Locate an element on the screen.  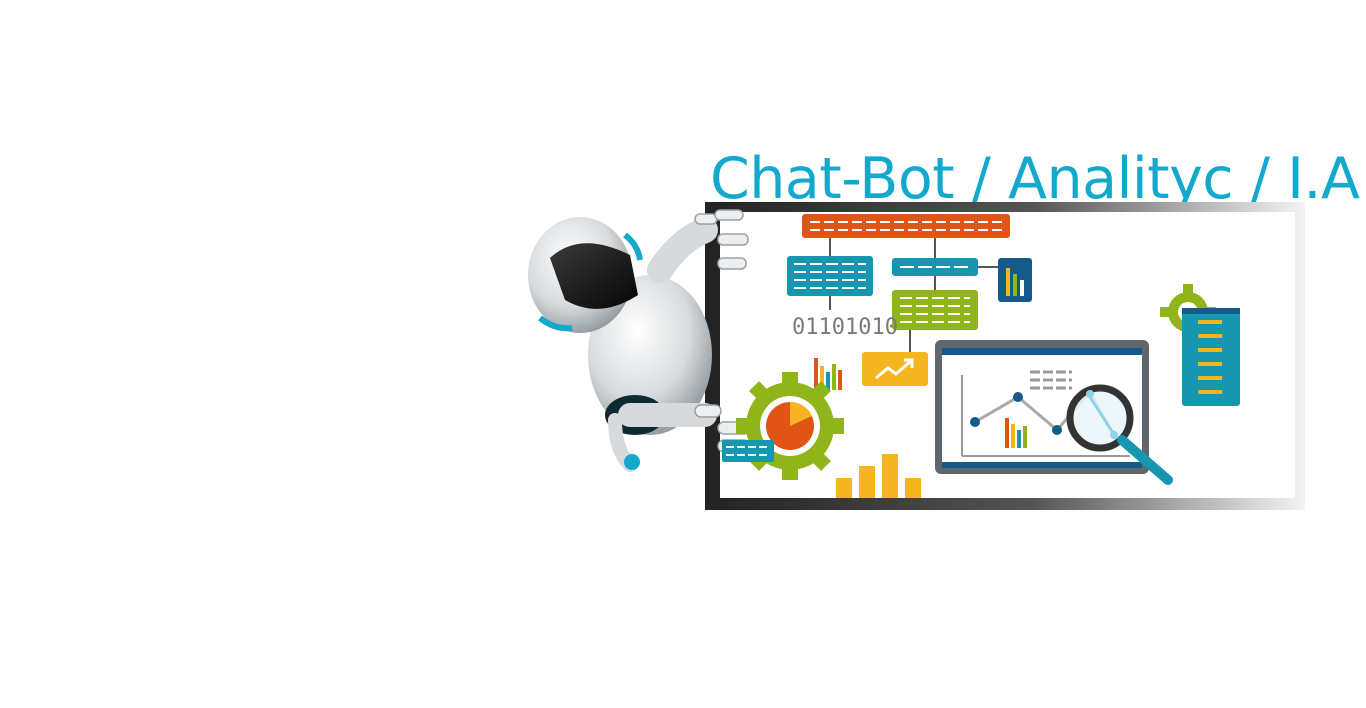
server-rack-icon is located at coordinates (1211, 357).